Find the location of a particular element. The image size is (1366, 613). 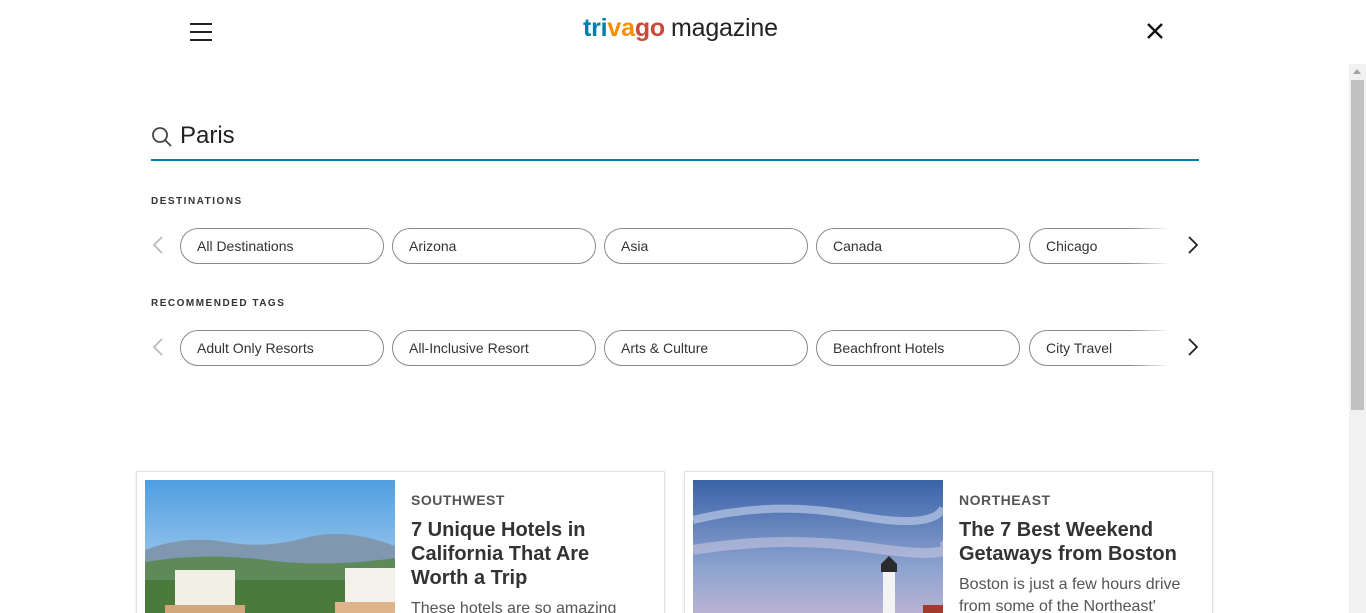

article-excerpt: These hotels are so amazing is located at coordinates (514, 606).